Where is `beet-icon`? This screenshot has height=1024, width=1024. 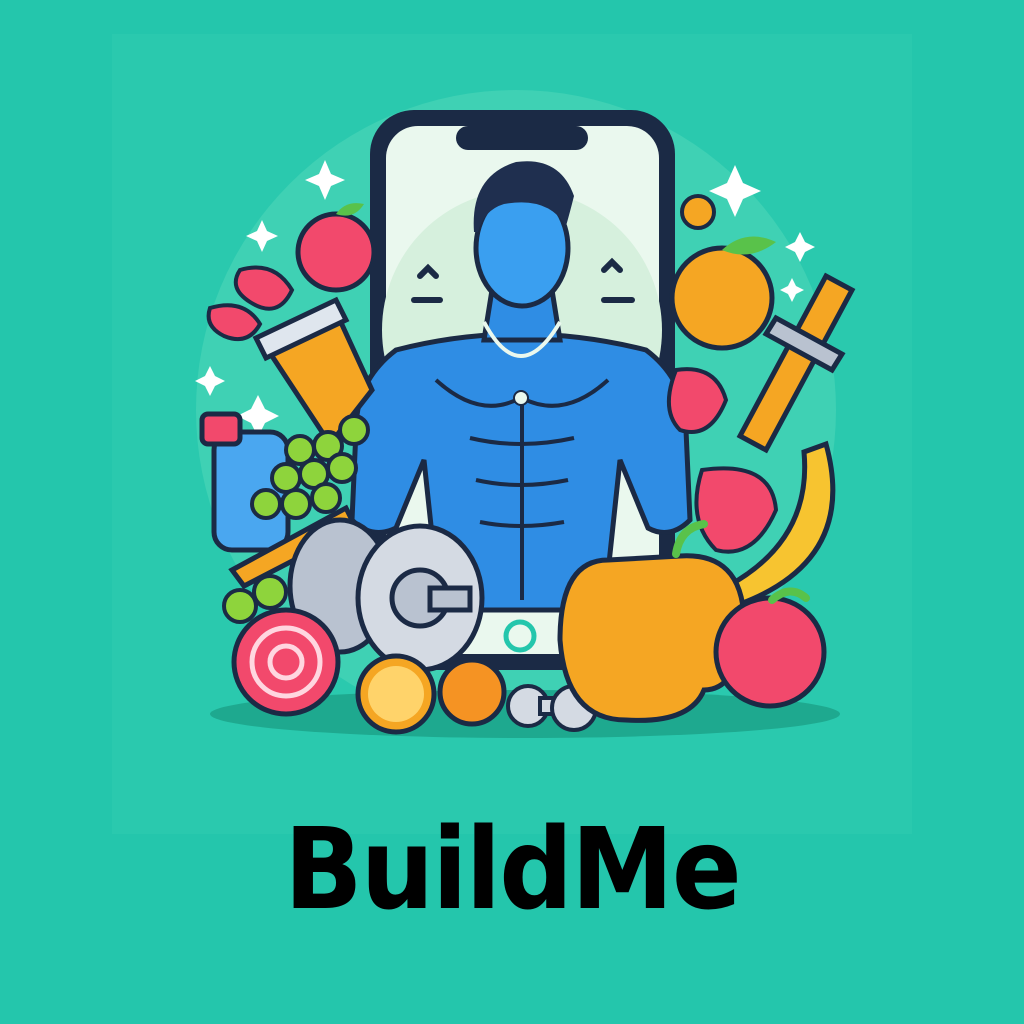 beet-icon is located at coordinates (286, 662).